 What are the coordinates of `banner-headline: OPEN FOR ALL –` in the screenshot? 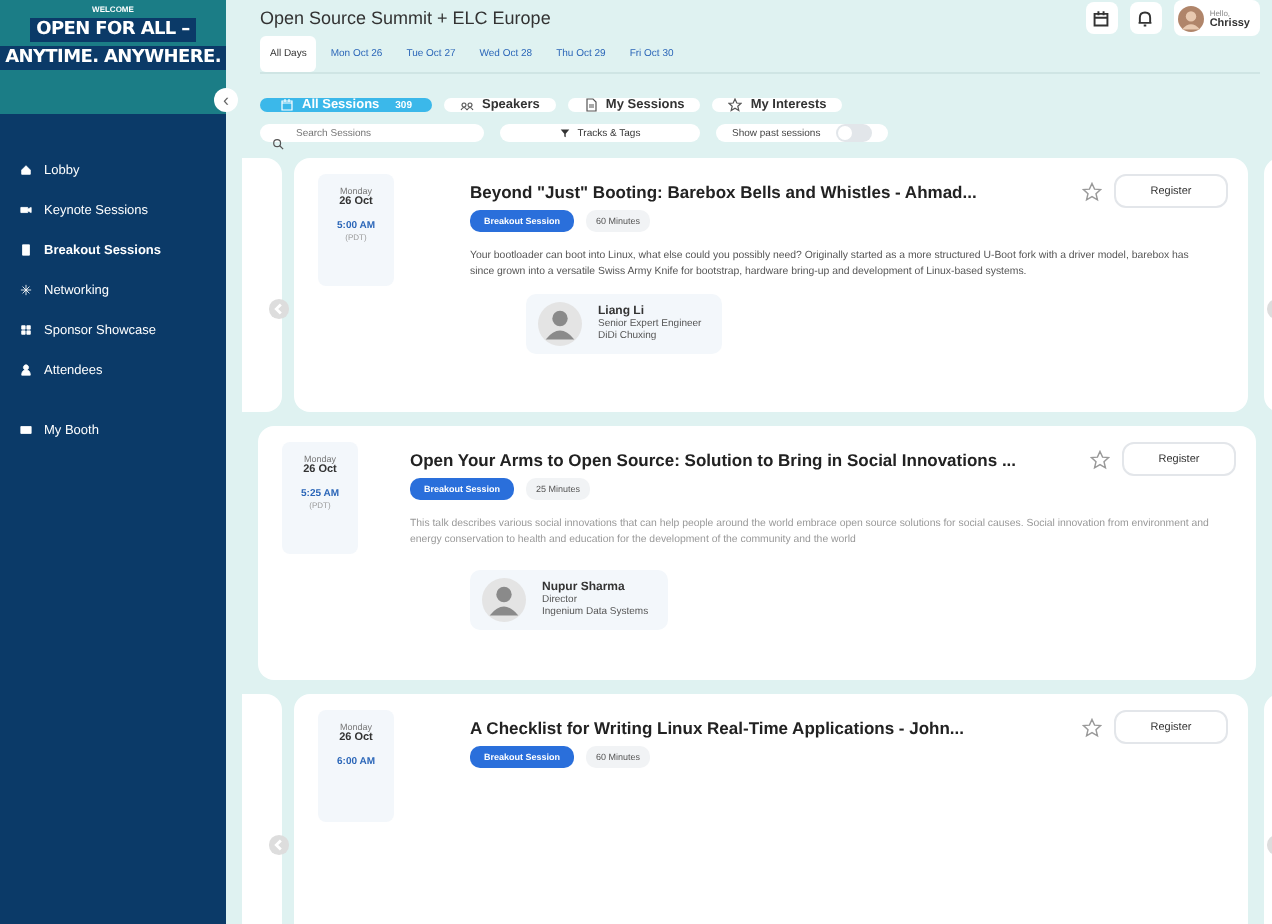 It's located at (113, 30).